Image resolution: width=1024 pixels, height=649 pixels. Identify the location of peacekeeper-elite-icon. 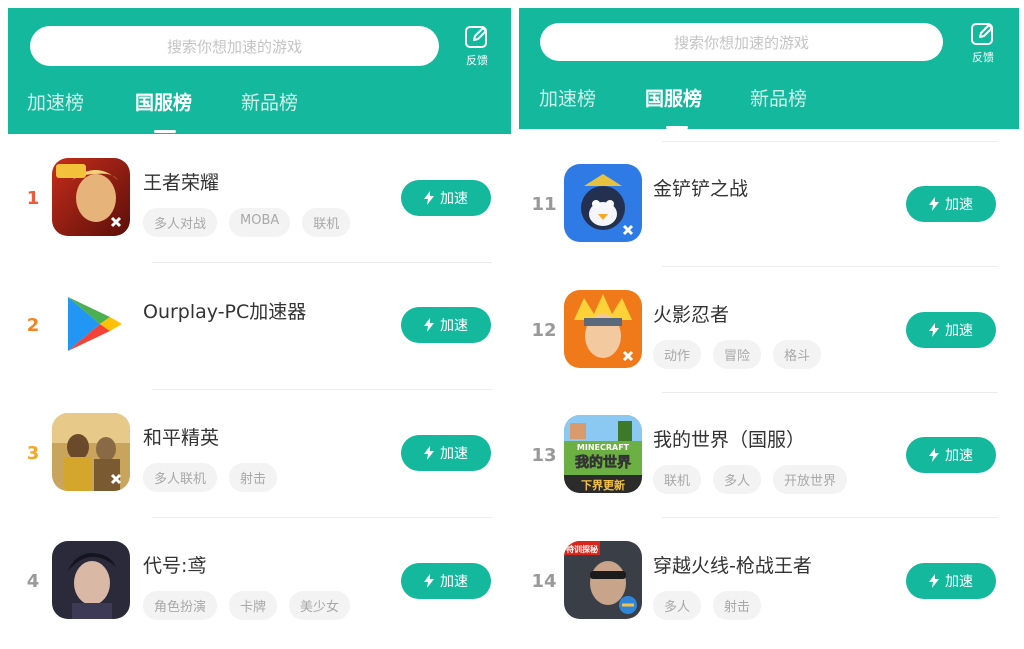
(91, 452).